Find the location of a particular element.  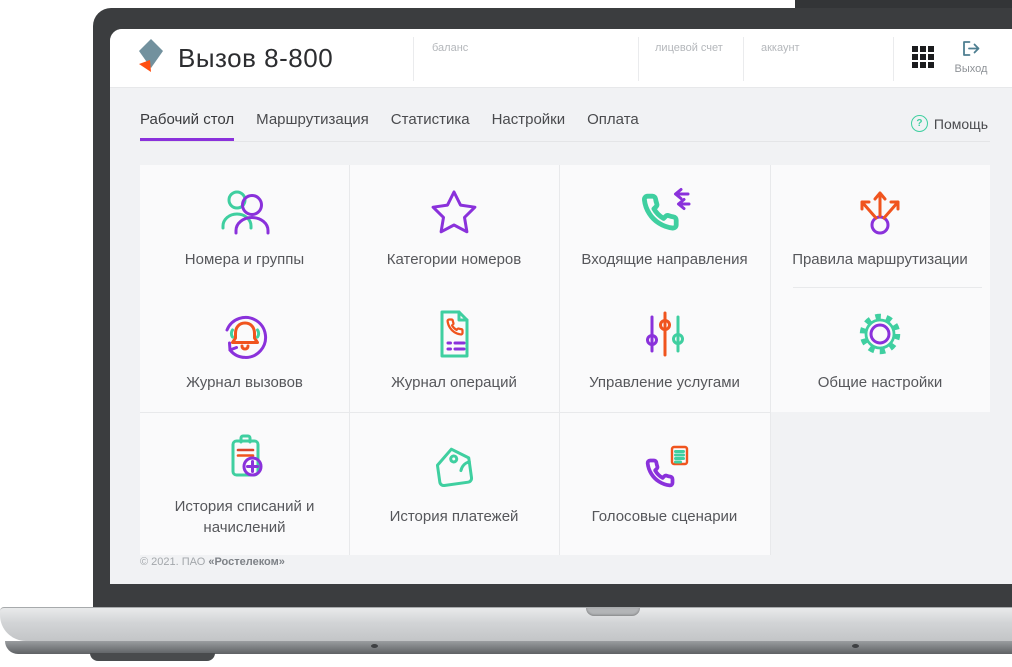

tile-label: Категории номеров is located at coordinates (454, 259).